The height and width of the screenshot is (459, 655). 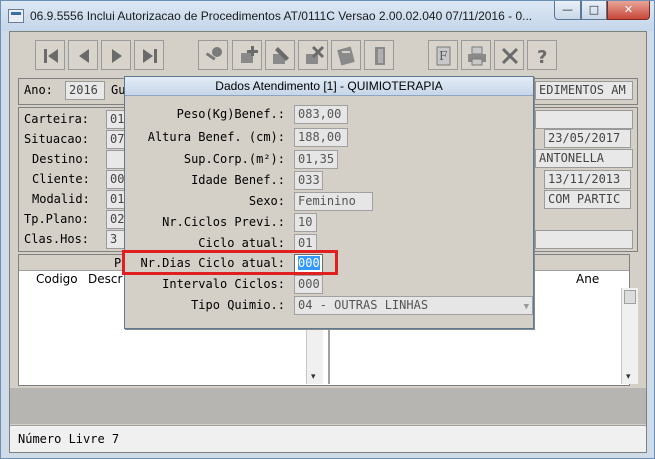 I want to click on tipo-quimio-label: Tipo Quimio.:, so click(x=238, y=305).